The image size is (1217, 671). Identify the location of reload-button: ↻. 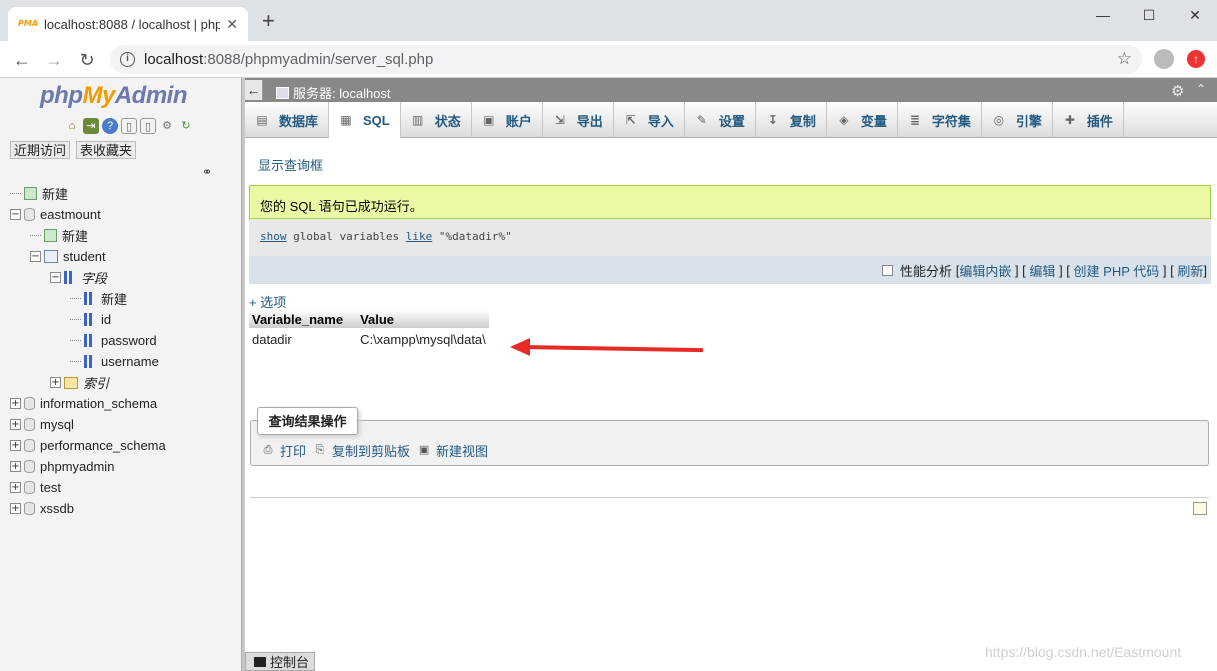
(87, 60).